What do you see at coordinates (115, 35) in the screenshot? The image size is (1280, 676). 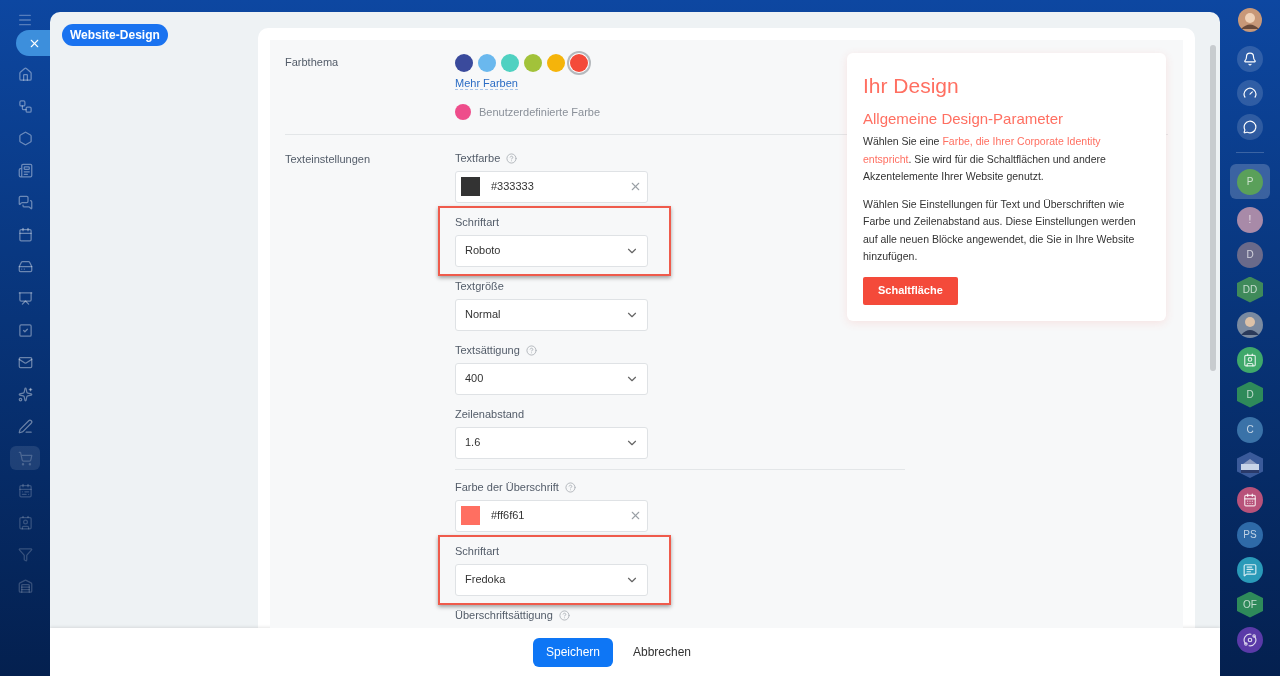 I see `page-title-badge: Website-Design` at bounding box center [115, 35].